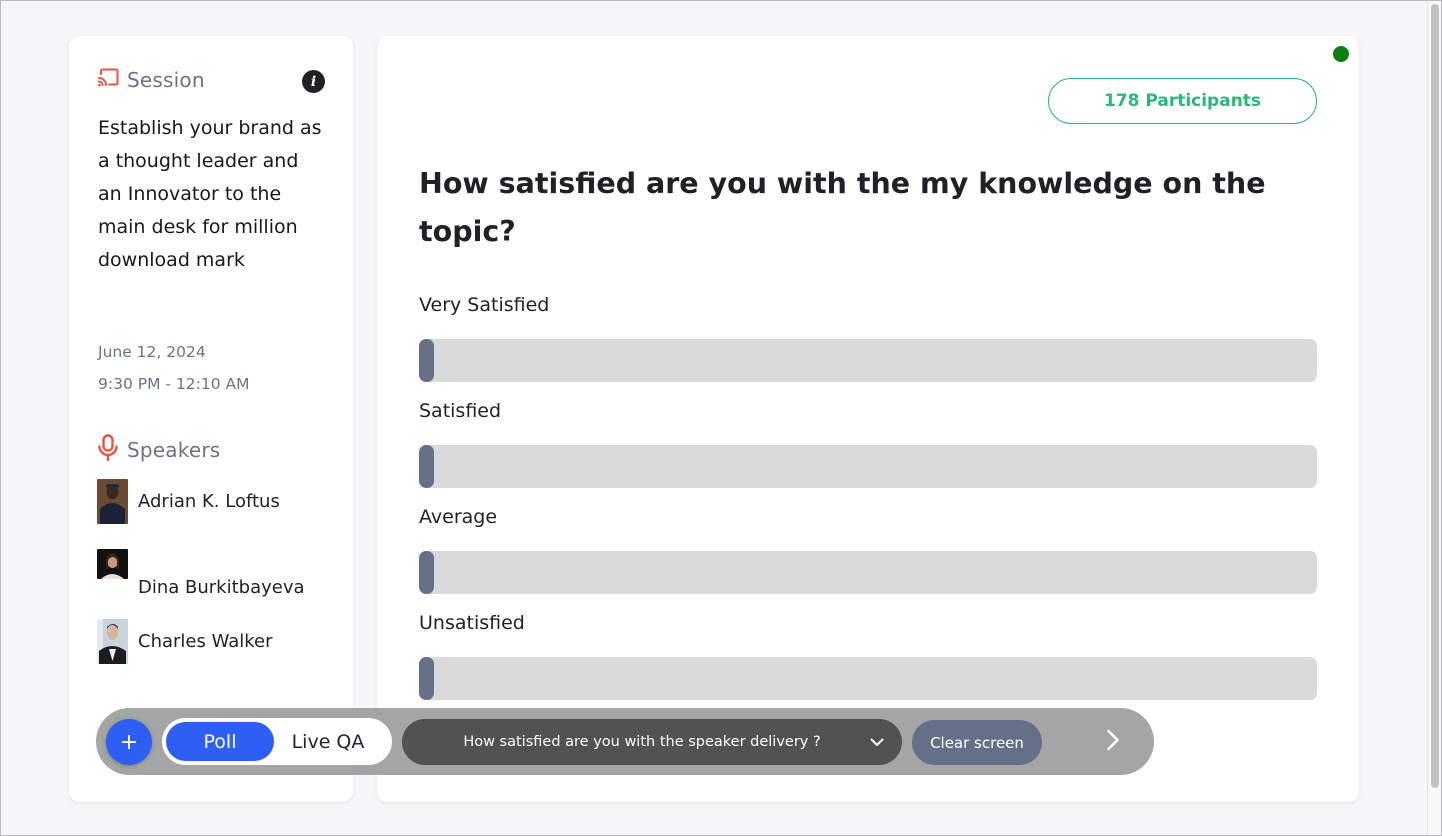  I want to click on option-label: Satisfied, so click(460, 411).